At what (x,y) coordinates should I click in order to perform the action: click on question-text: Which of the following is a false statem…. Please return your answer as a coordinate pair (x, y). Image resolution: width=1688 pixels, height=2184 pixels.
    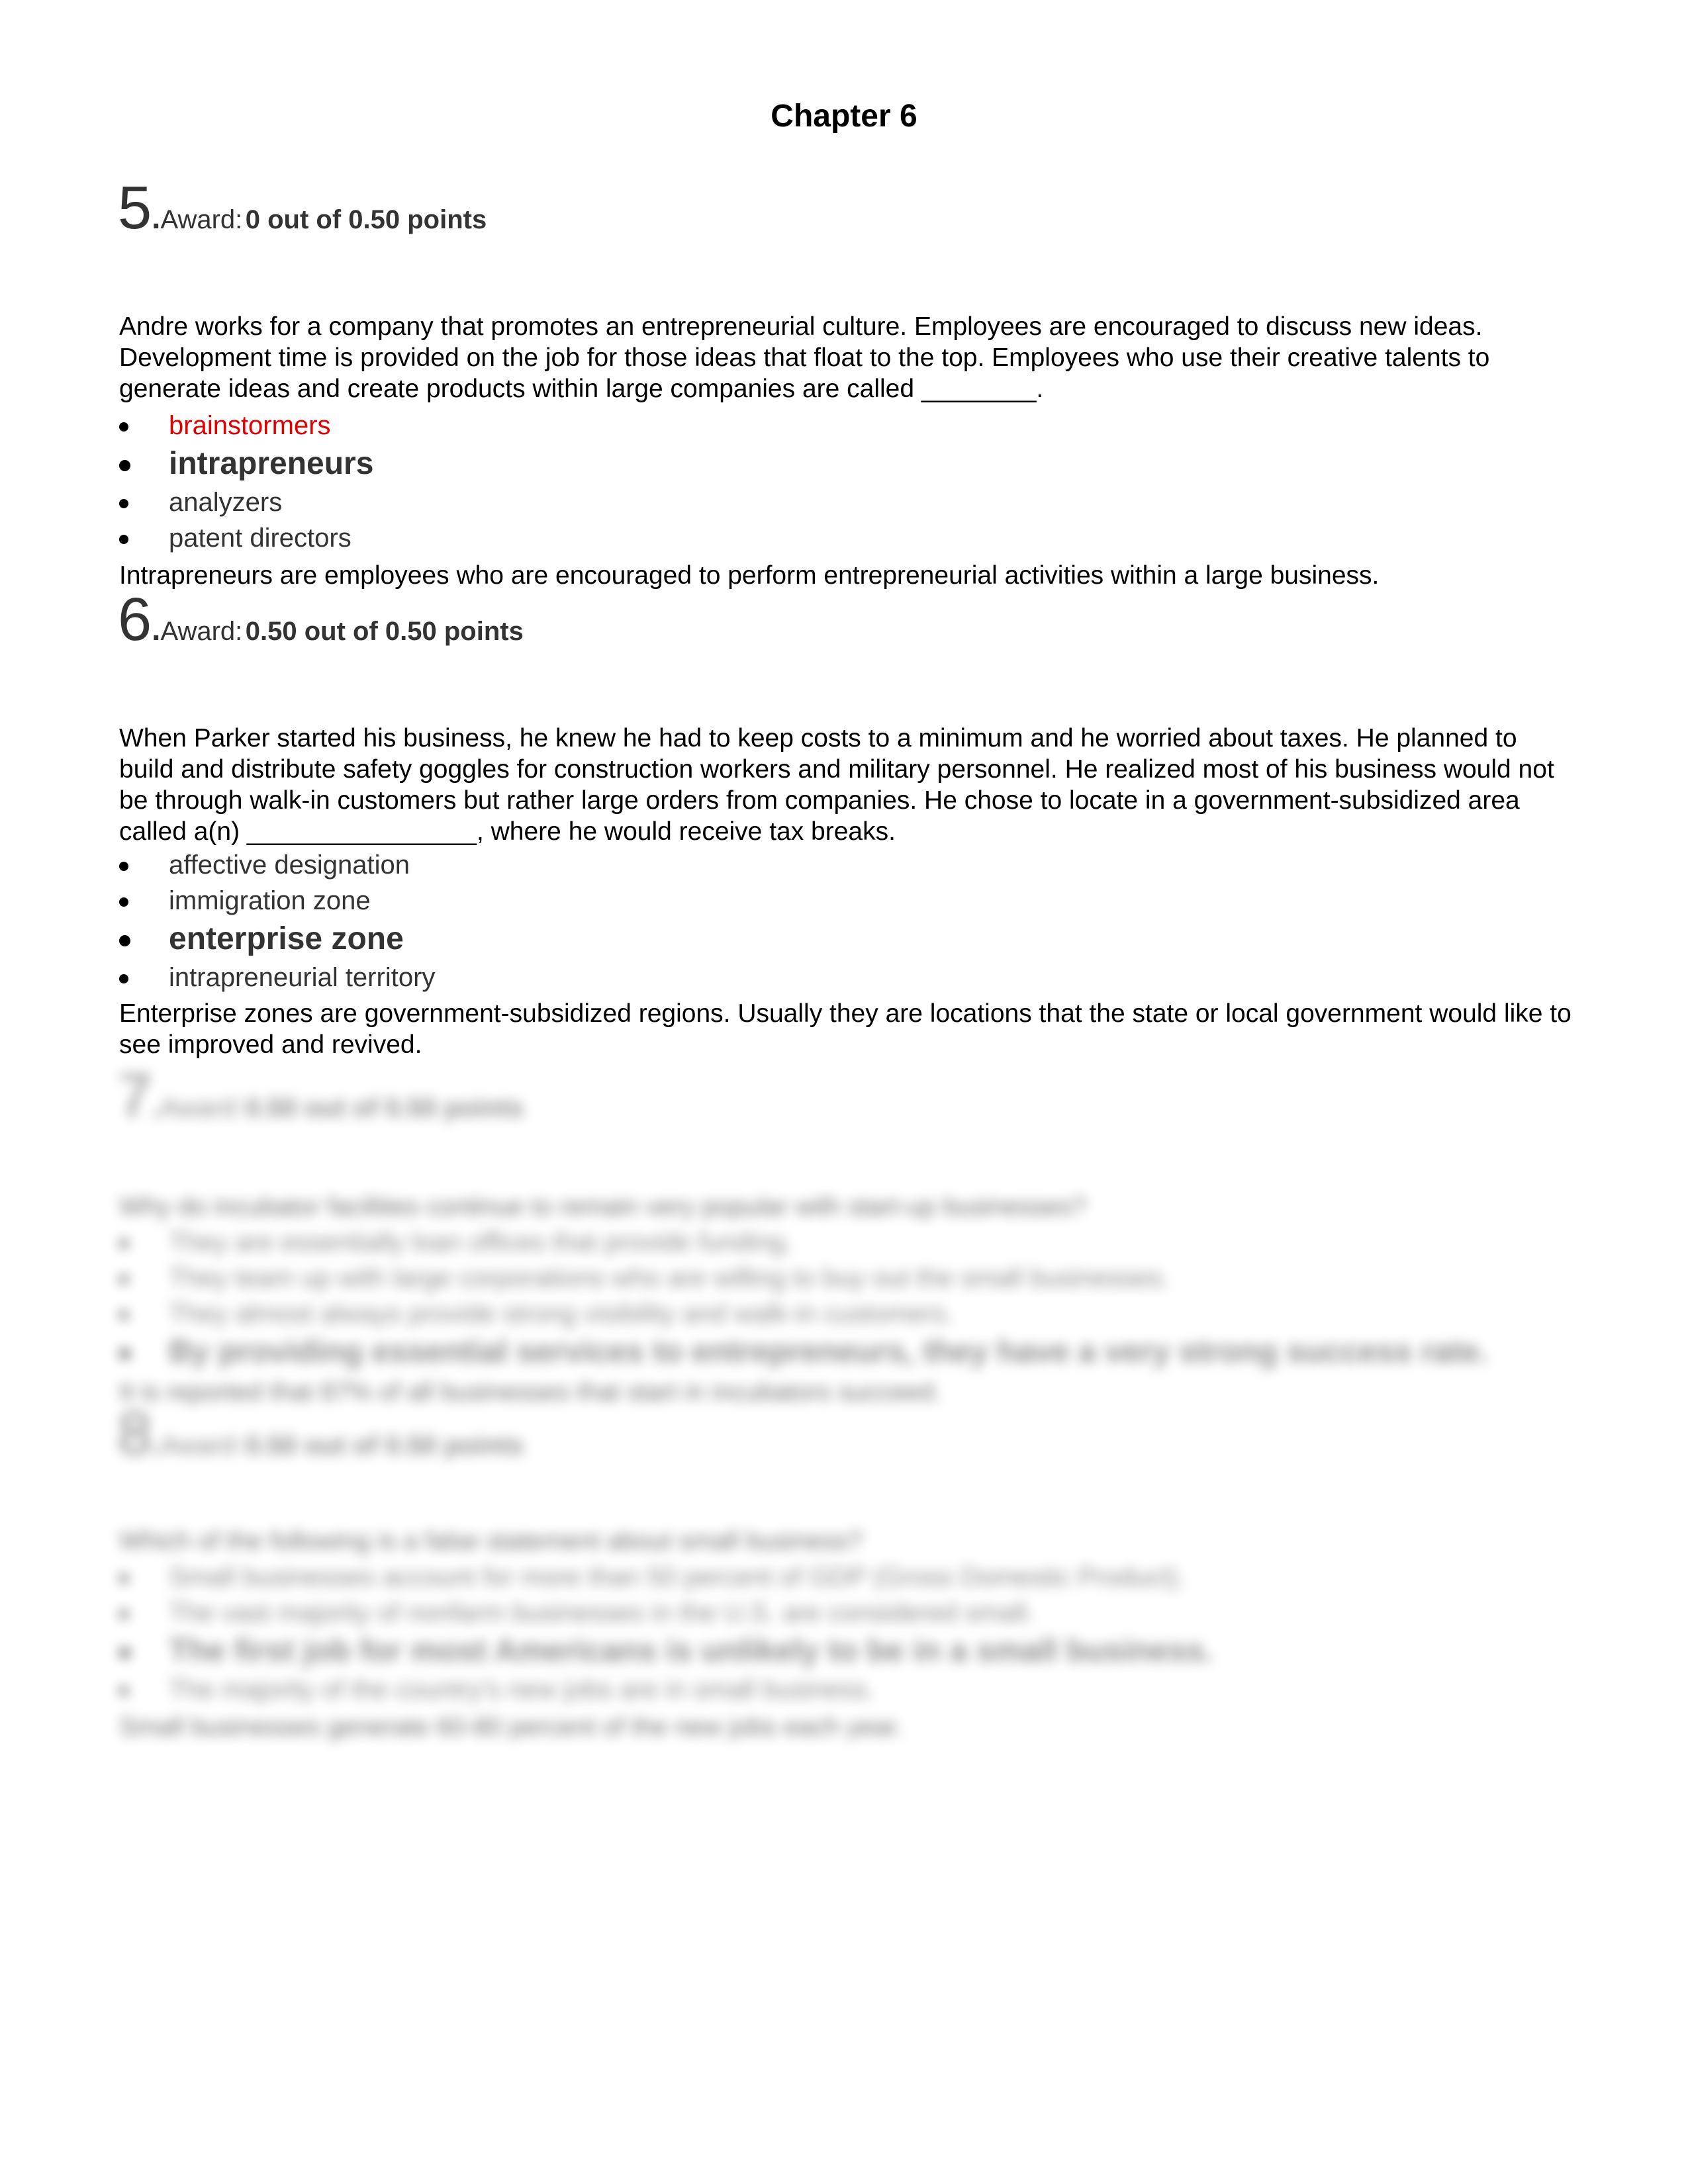
    Looking at the image, I should click on (491, 1541).